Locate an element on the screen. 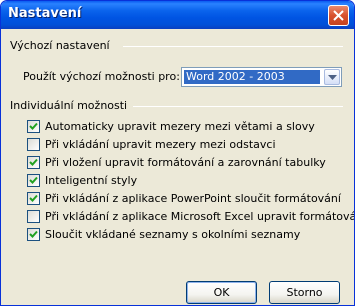  ok-button: OK is located at coordinates (221, 292).